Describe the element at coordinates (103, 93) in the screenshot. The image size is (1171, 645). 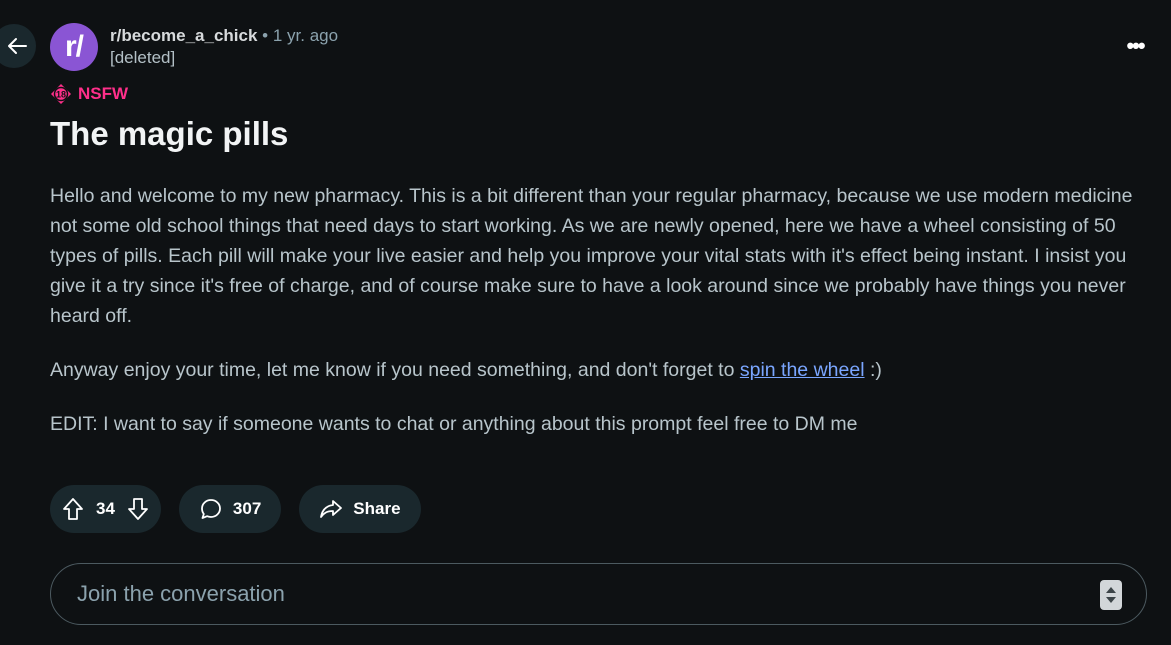
I see `nsfw-label: NSFW` at that location.